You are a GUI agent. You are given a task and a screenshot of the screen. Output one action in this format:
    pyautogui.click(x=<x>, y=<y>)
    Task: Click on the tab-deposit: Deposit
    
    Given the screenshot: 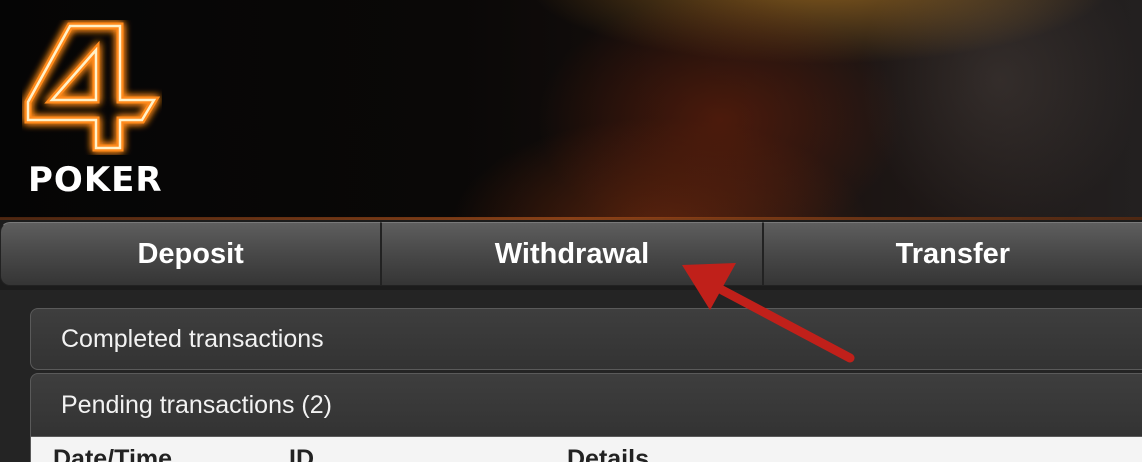 What is the action you would take?
    pyautogui.click(x=191, y=254)
    